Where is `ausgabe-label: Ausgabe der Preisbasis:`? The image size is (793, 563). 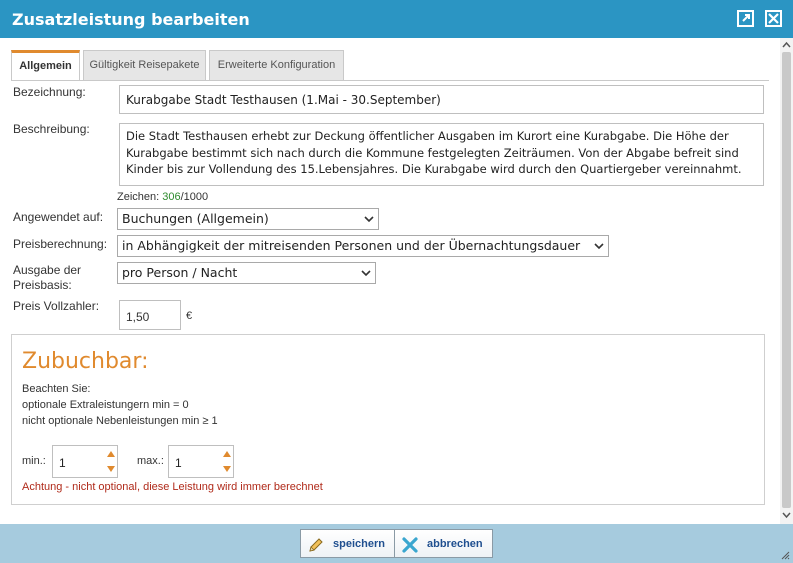
ausgabe-label: Ausgabe der Preisbasis: is located at coordinates (47, 278).